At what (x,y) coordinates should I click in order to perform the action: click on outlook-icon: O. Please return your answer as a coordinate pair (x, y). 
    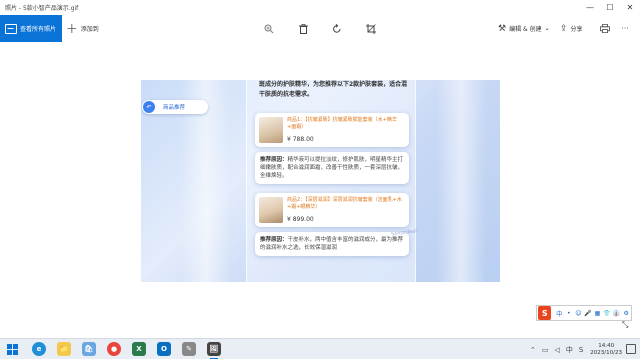
    Looking at the image, I should click on (164, 349).